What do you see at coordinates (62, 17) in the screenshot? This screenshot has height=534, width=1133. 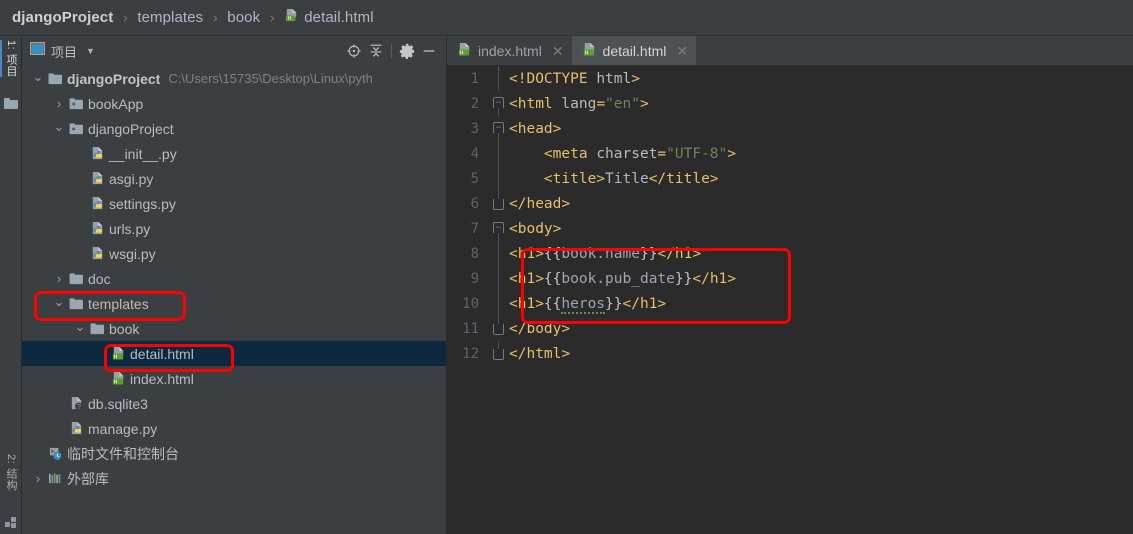 I see `breadcrumb-item-djangoproject: djangoProject` at bounding box center [62, 17].